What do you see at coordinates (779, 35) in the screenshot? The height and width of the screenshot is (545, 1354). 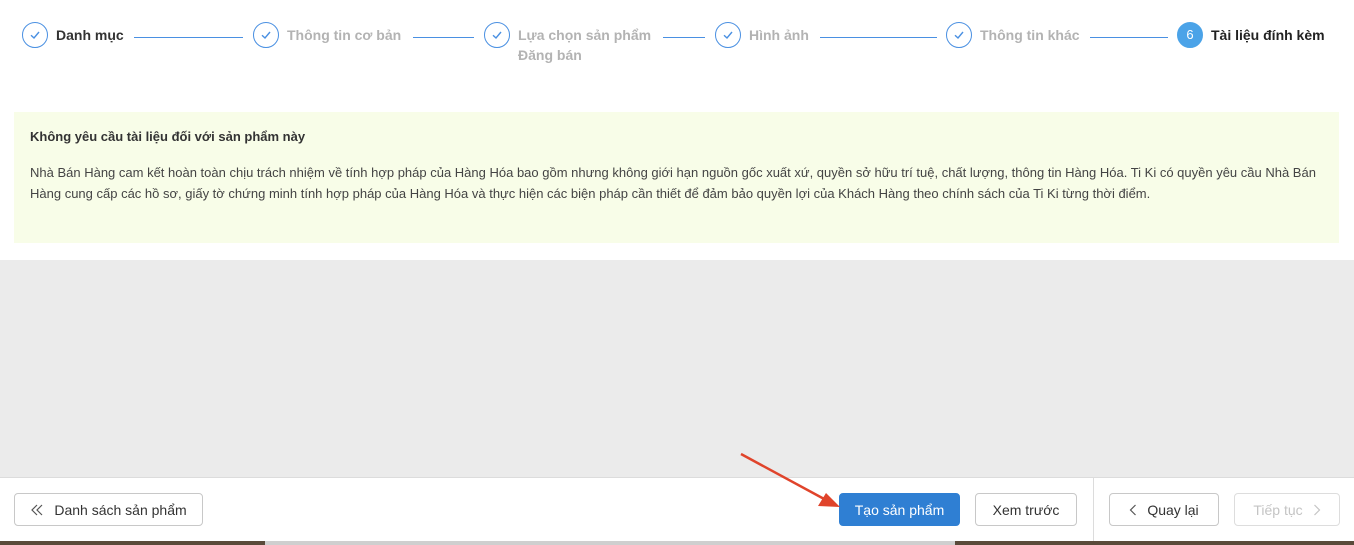 I see `step-label: Hình ảnh` at bounding box center [779, 35].